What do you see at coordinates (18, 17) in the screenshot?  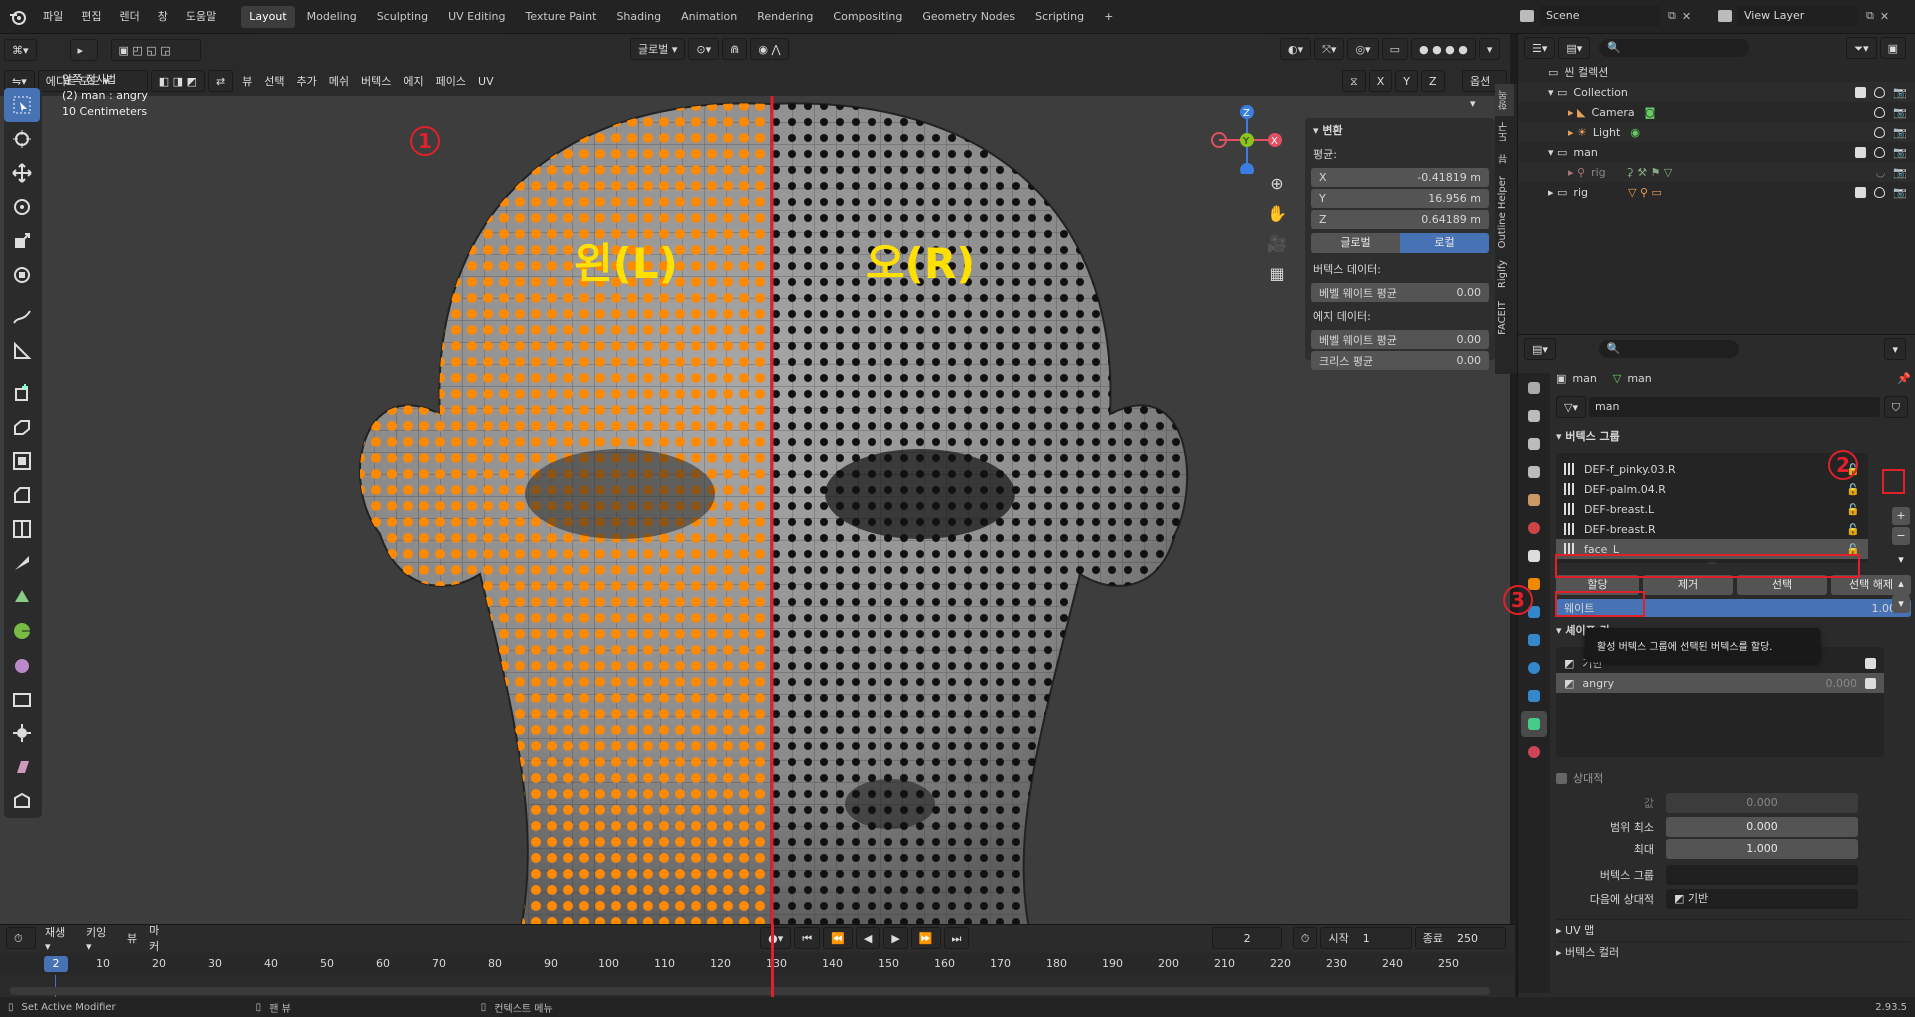 I see `blender-logo-icon` at bounding box center [18, 17].